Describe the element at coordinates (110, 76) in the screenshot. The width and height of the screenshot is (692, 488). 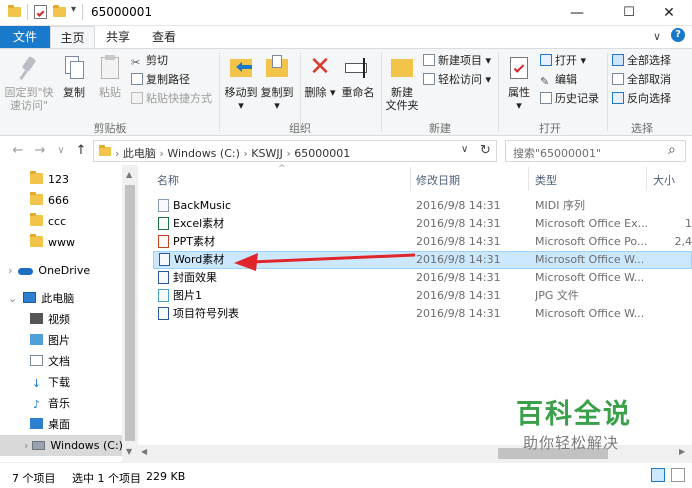
I see `paste-button: 粘贴` at that location.